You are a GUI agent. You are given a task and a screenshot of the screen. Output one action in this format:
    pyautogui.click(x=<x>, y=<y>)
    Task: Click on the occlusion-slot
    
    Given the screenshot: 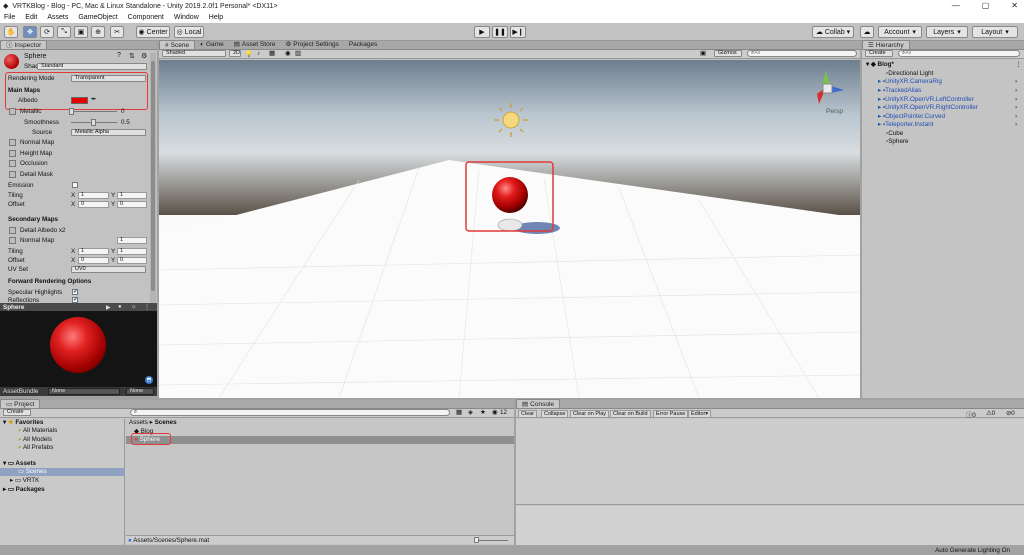 What is the action you would take?
    pyautogui.click(x=12, y=163)
    